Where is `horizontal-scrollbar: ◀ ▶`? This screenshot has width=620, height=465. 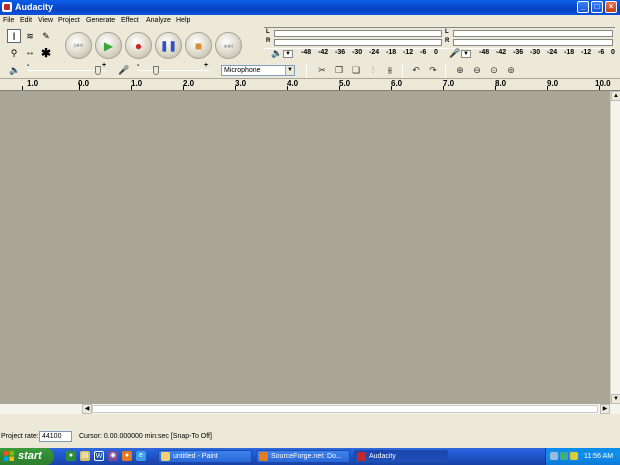
horizontal-scrollbar: ◀ ▶ is located at coordinates (310, 409).